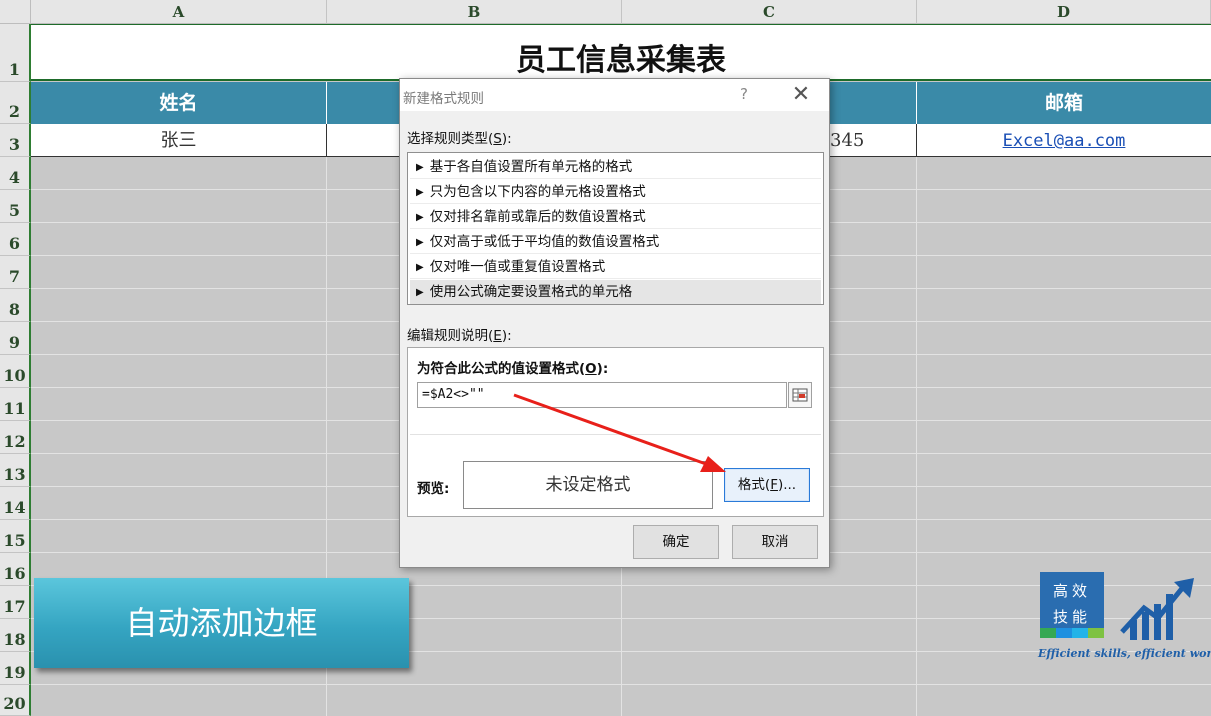 The width and height of the screenshot is (1211, 716). Describe the element at coordinates (179, 103) in the screenshot. I see `header-cell-name: 姓名` at that location.